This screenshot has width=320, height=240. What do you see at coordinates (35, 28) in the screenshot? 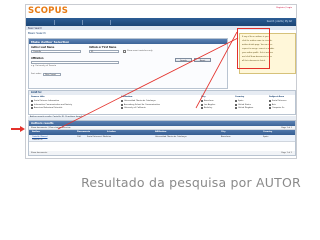
I see `sub-nav-label: Basic Search` at bounding box center [35, 28].